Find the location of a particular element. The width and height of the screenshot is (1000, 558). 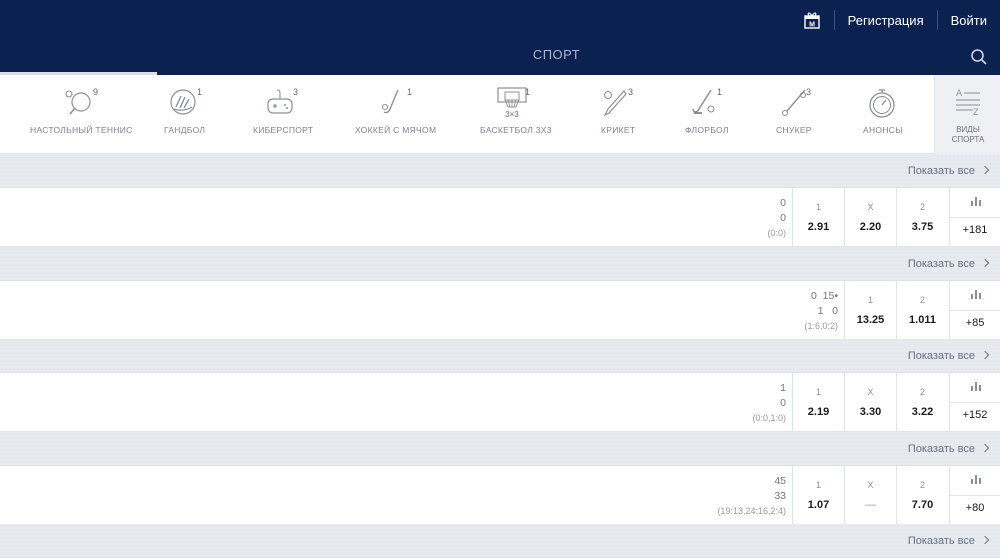

bandy-icon is located at coordinates (390, 101).